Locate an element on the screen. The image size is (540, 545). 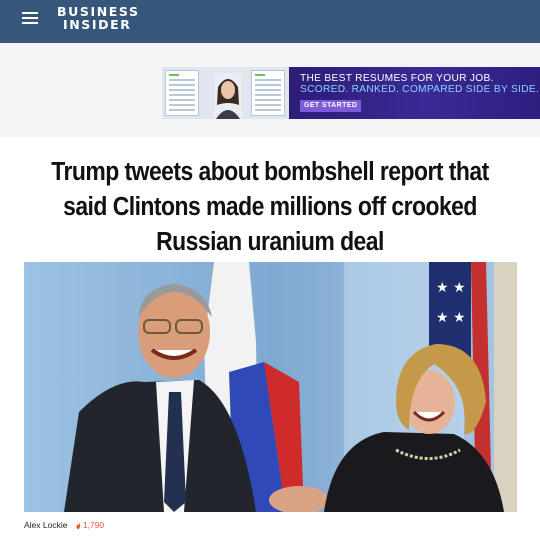
flame-icon is located at coordinates (78, 525).